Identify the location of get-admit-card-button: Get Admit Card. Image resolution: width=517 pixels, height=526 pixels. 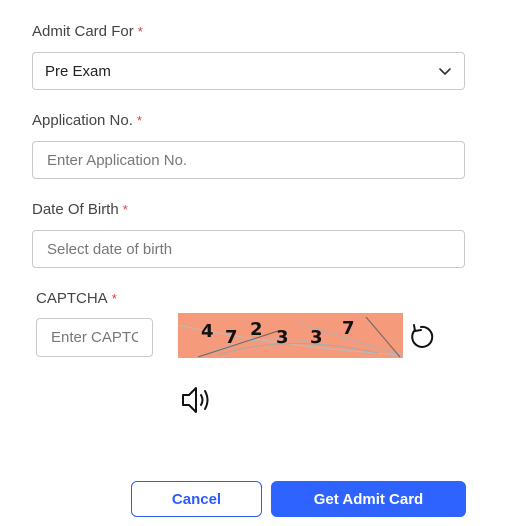
(368, 499).